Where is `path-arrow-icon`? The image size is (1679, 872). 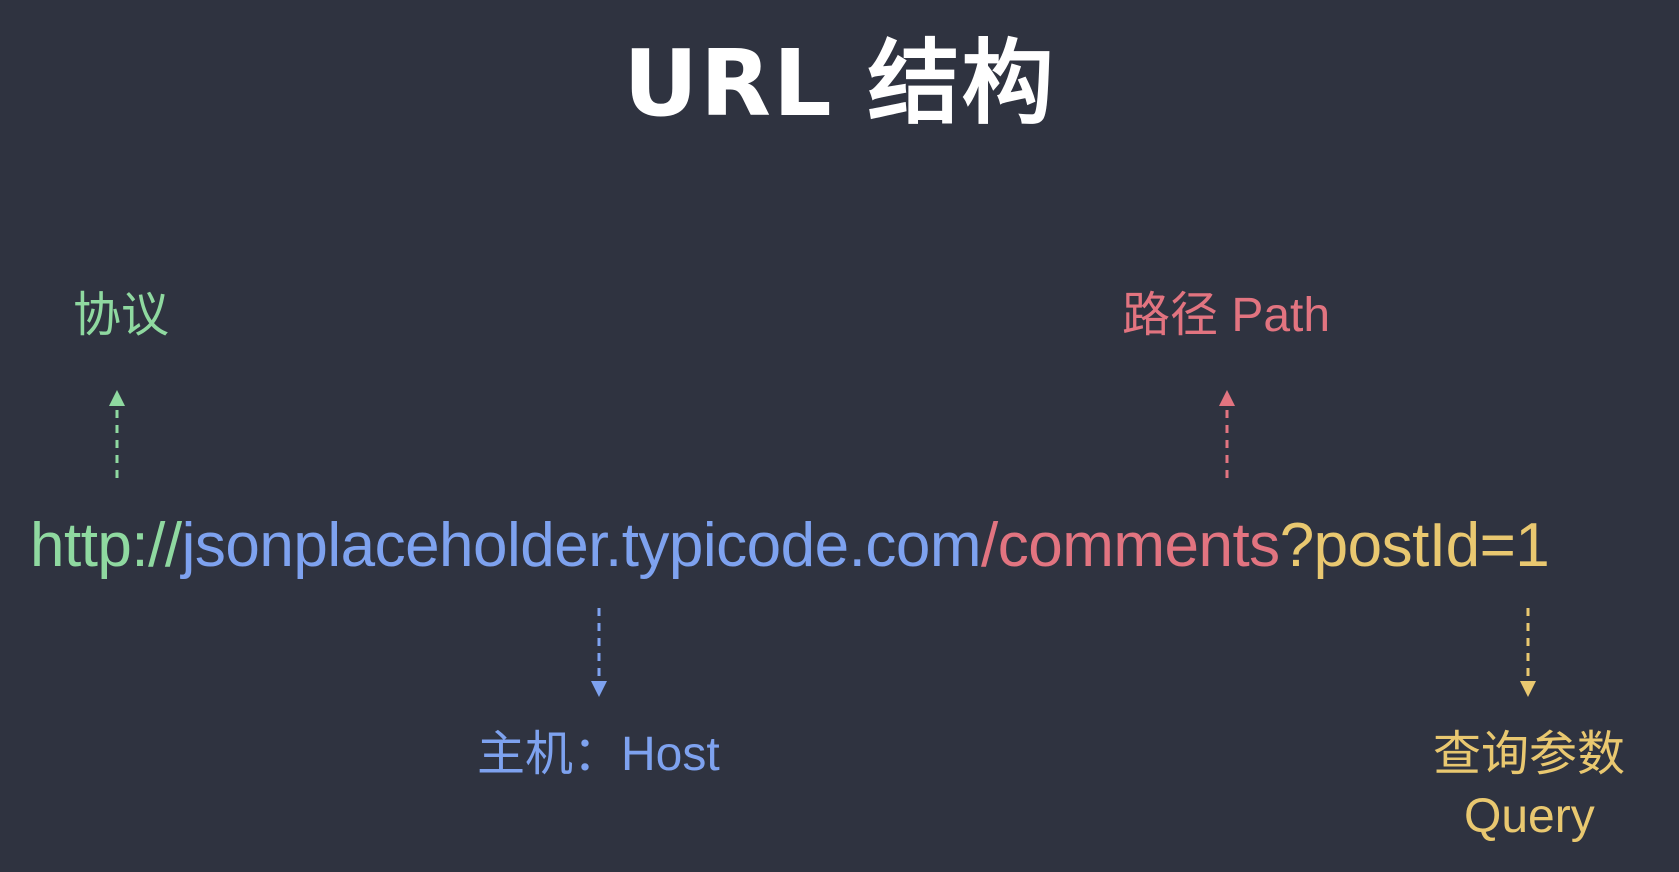 path-arrow-icon is located at coordinates (1227, 434).